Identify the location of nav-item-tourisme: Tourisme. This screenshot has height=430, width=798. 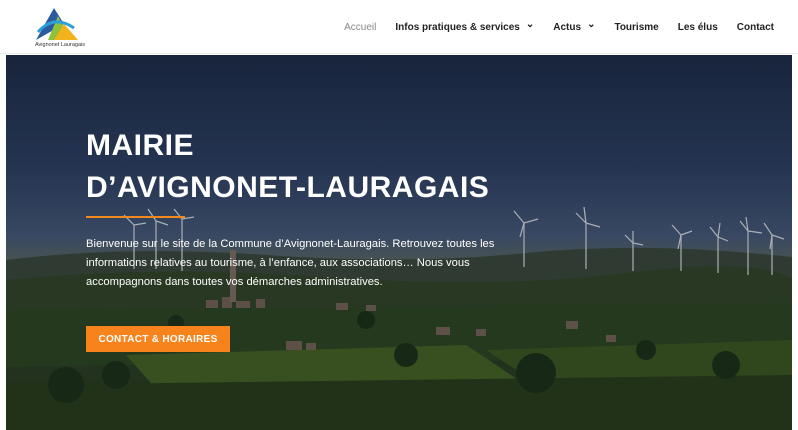
(636, 27).